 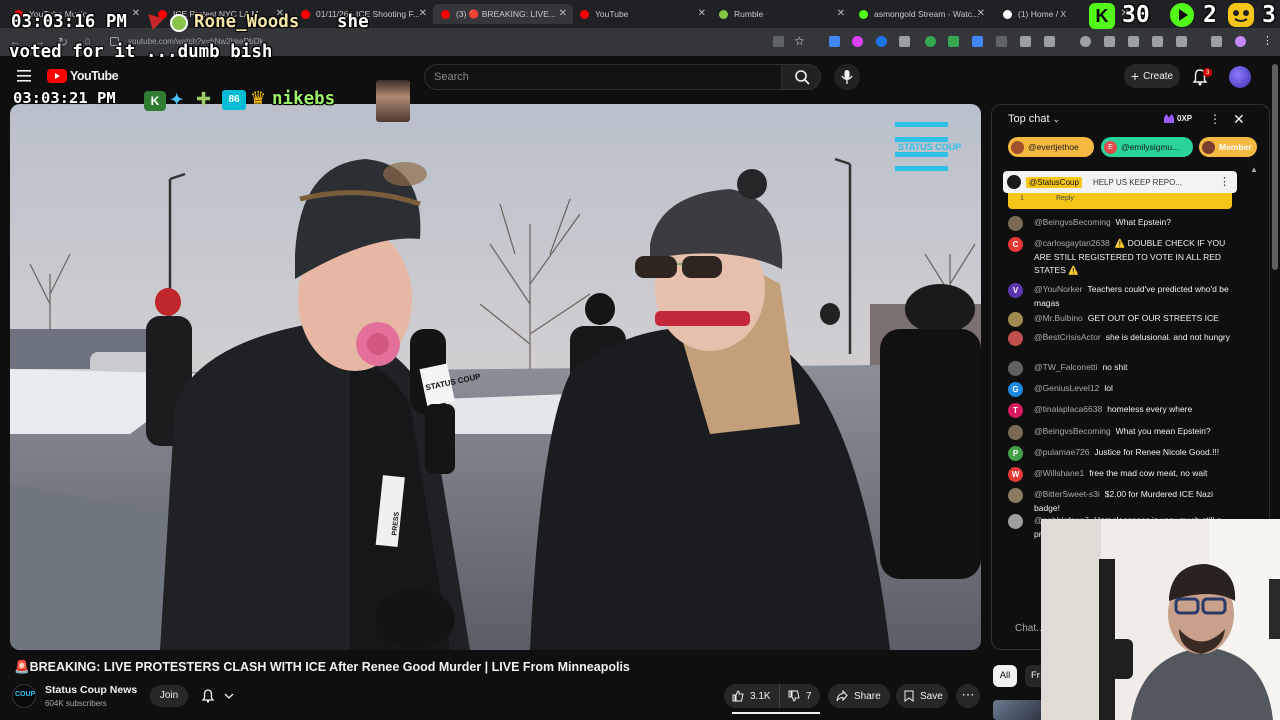 I want to click on search-box, so click(x=603, y=77).